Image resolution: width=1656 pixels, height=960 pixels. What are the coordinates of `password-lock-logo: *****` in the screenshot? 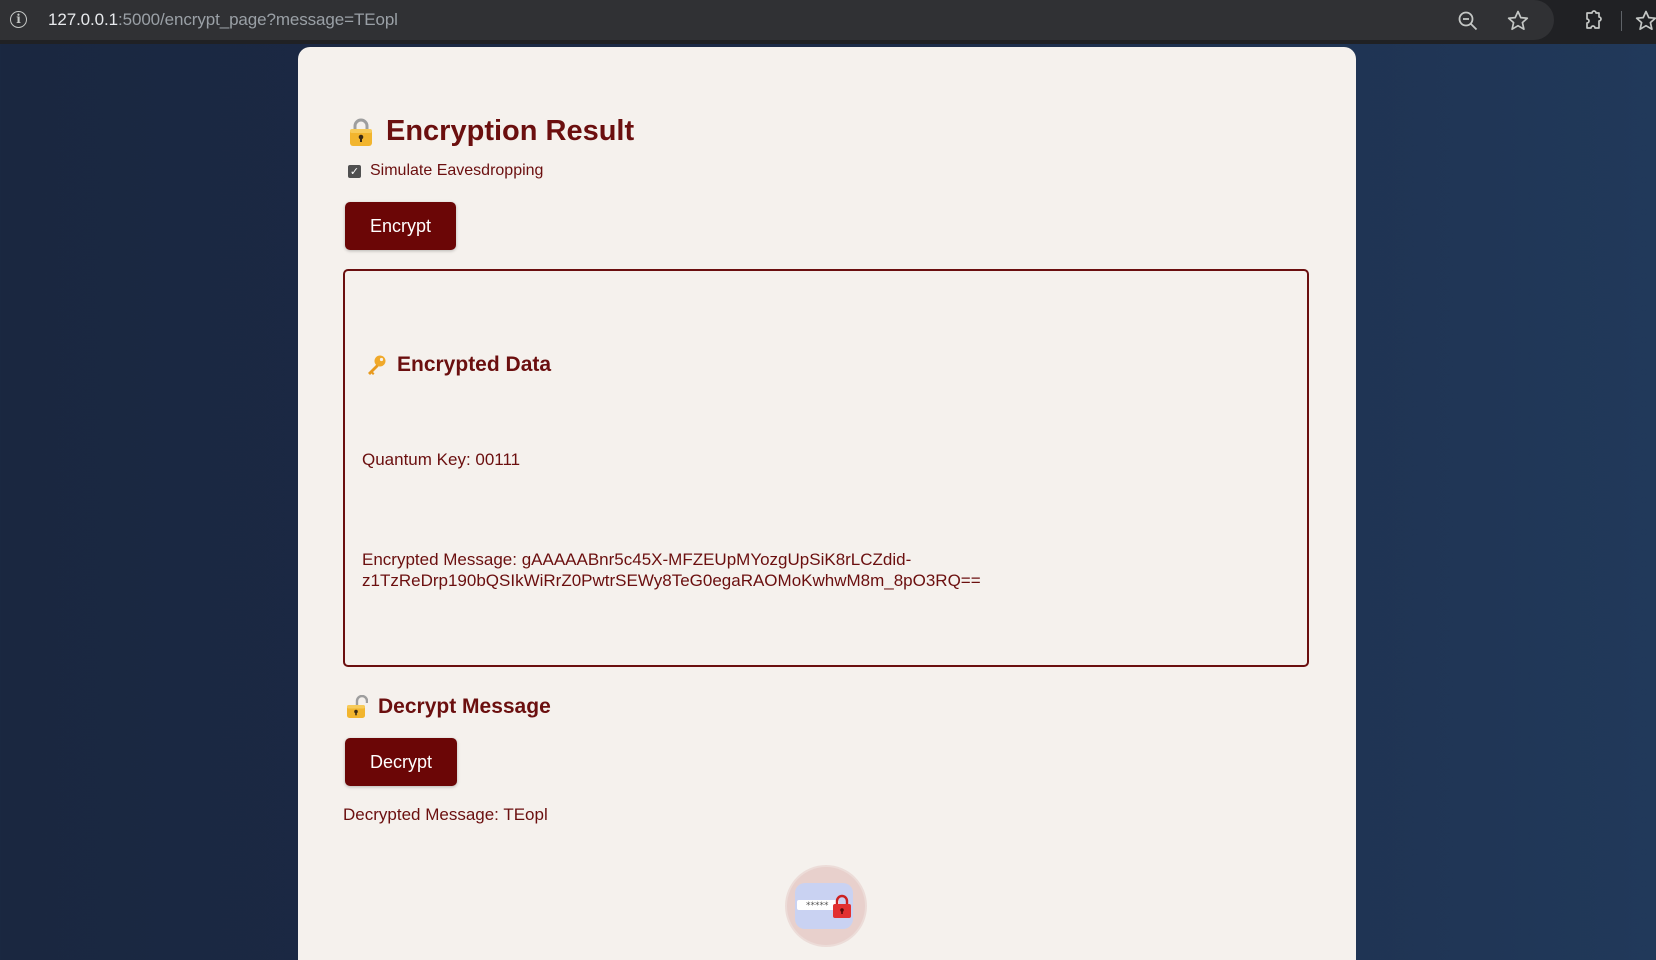 It's located at (826, 906).